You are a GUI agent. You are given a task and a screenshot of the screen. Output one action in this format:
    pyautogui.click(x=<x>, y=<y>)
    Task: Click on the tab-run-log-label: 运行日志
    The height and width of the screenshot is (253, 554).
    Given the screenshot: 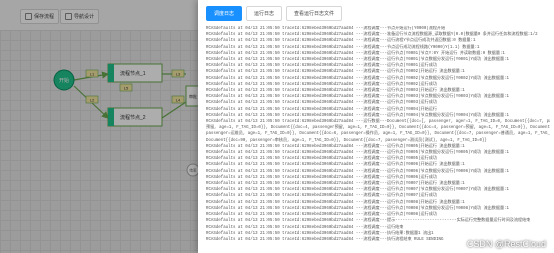 What is the action you would take?
    pyautogui.click(x=264, y=14)
    